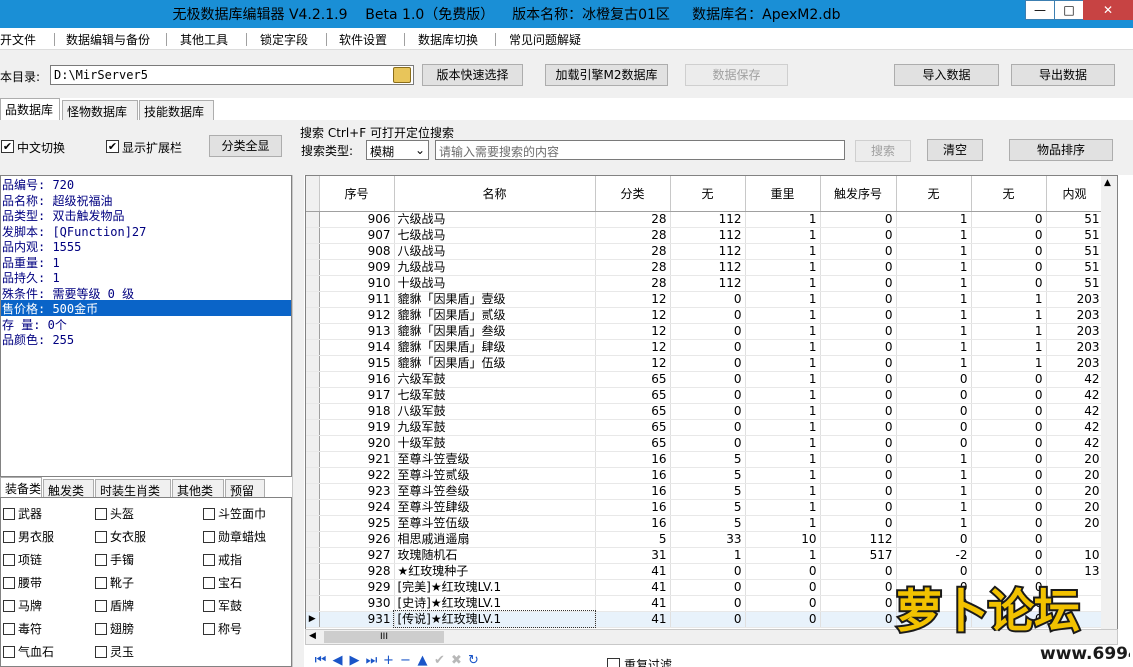 This screenshot has height=667, width=1133. Describe the element at coordinates (357, 523) in the screenshot. I see `table-cell: 925` at that location.